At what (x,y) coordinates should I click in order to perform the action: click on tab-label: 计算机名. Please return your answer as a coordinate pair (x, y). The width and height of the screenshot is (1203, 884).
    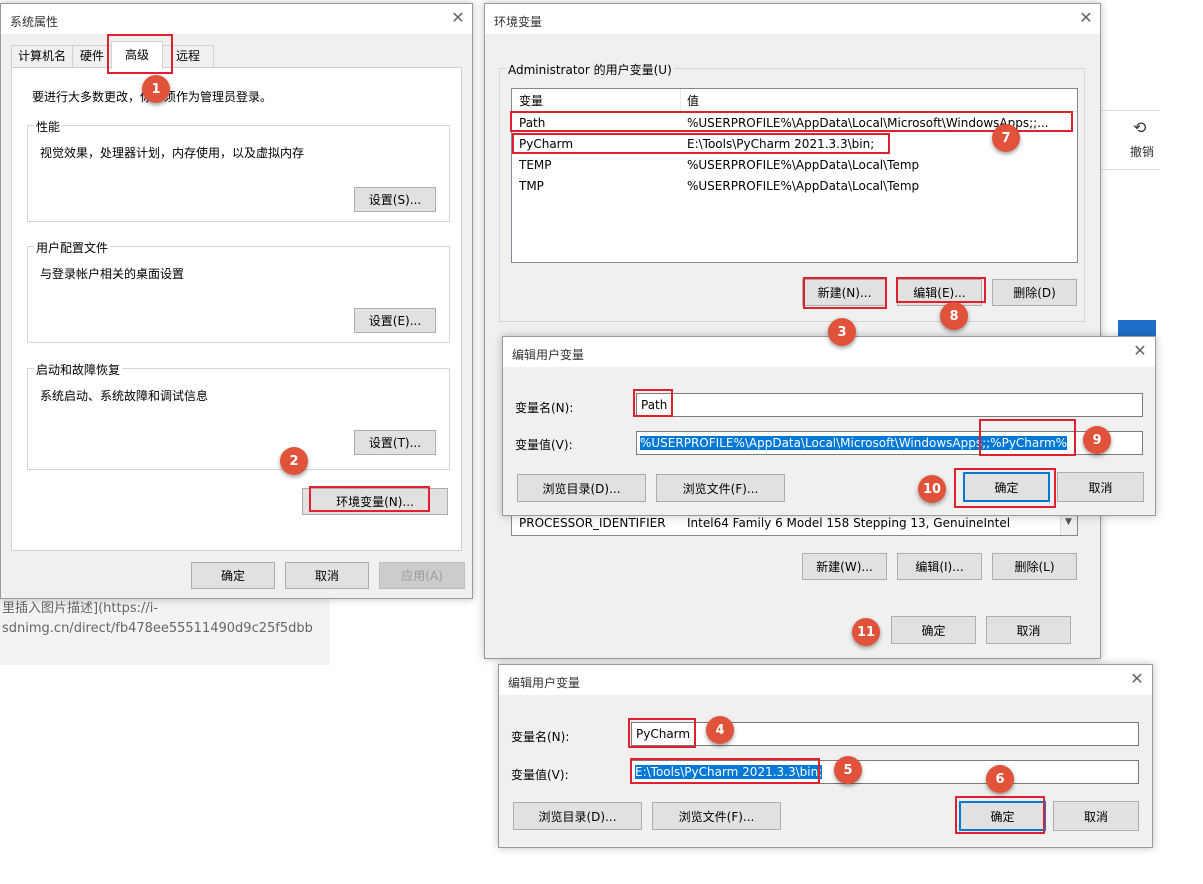
    Looking at the image, I should click on (41, 56).